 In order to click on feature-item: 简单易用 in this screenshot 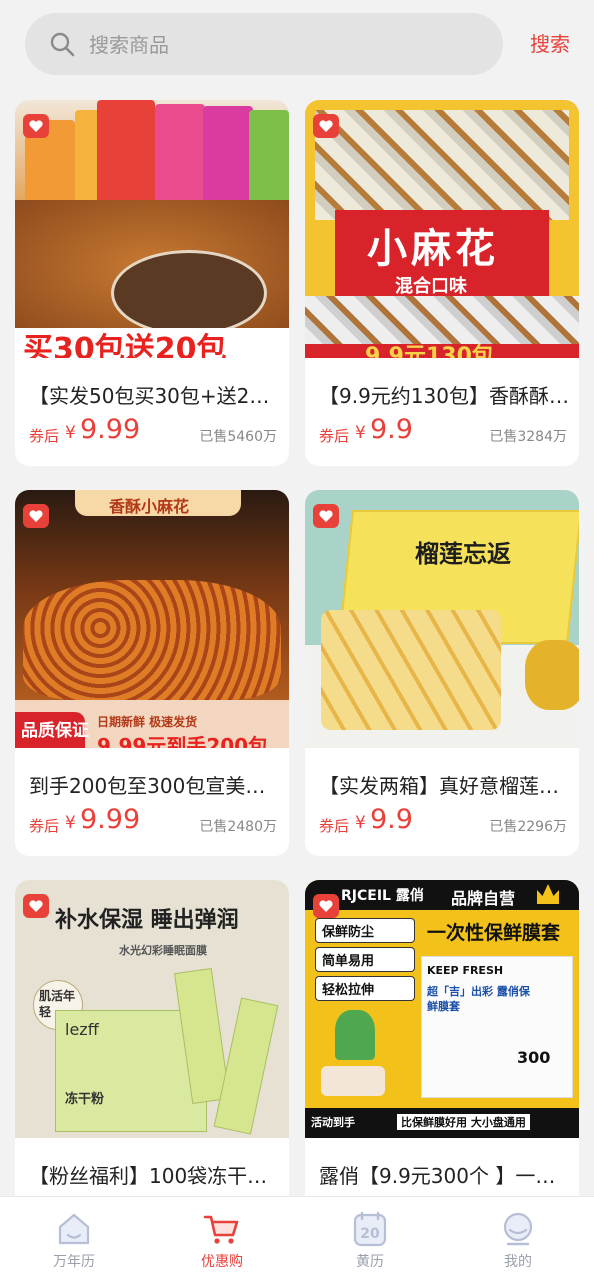, I will do `click(365, 959)`.